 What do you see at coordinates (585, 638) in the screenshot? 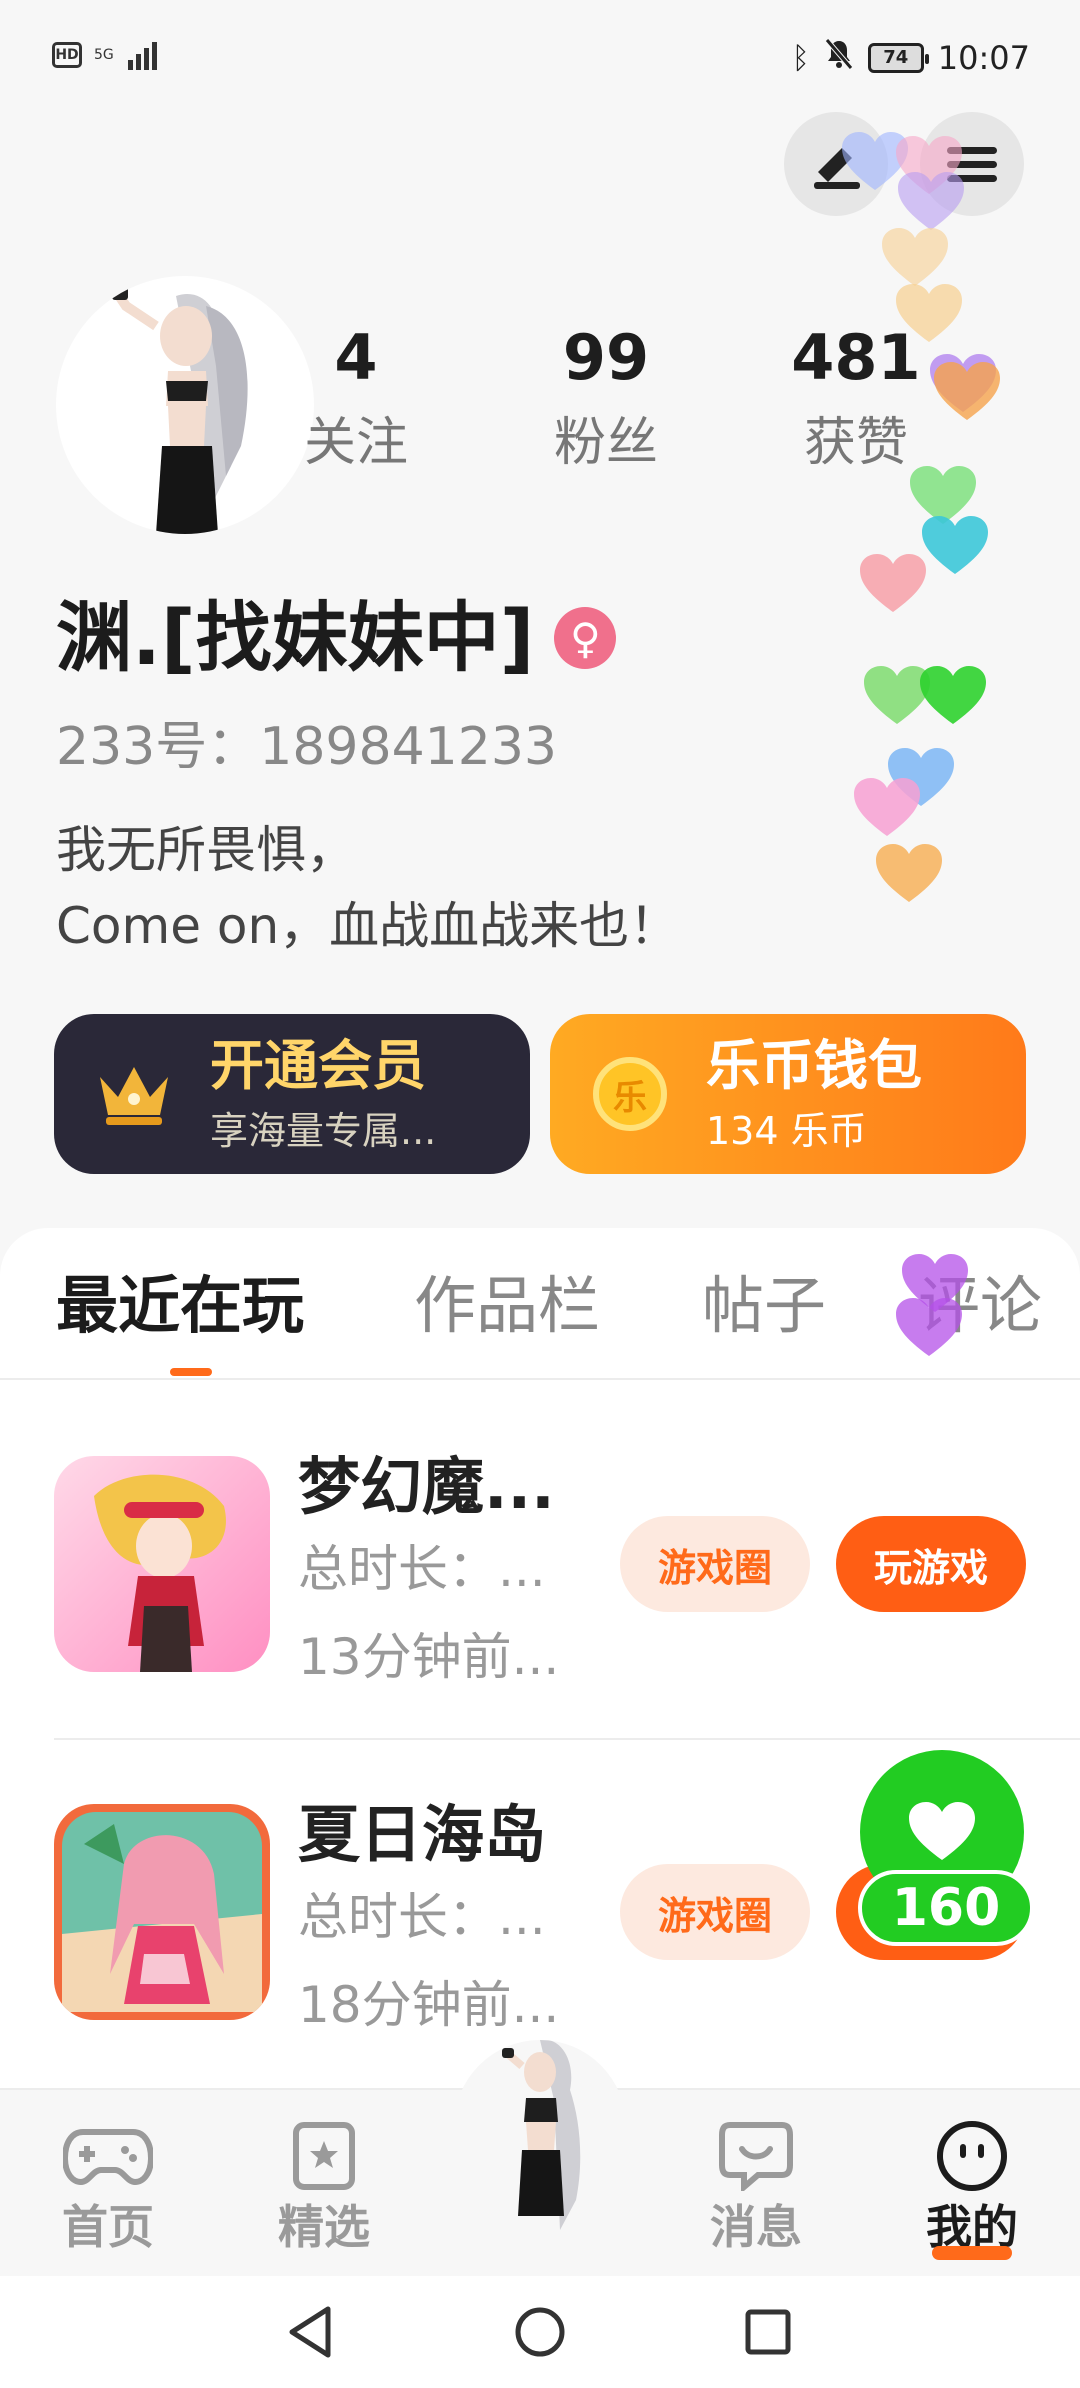
I see `female-gender-icon: ♀` at bounding box center [585, 638].